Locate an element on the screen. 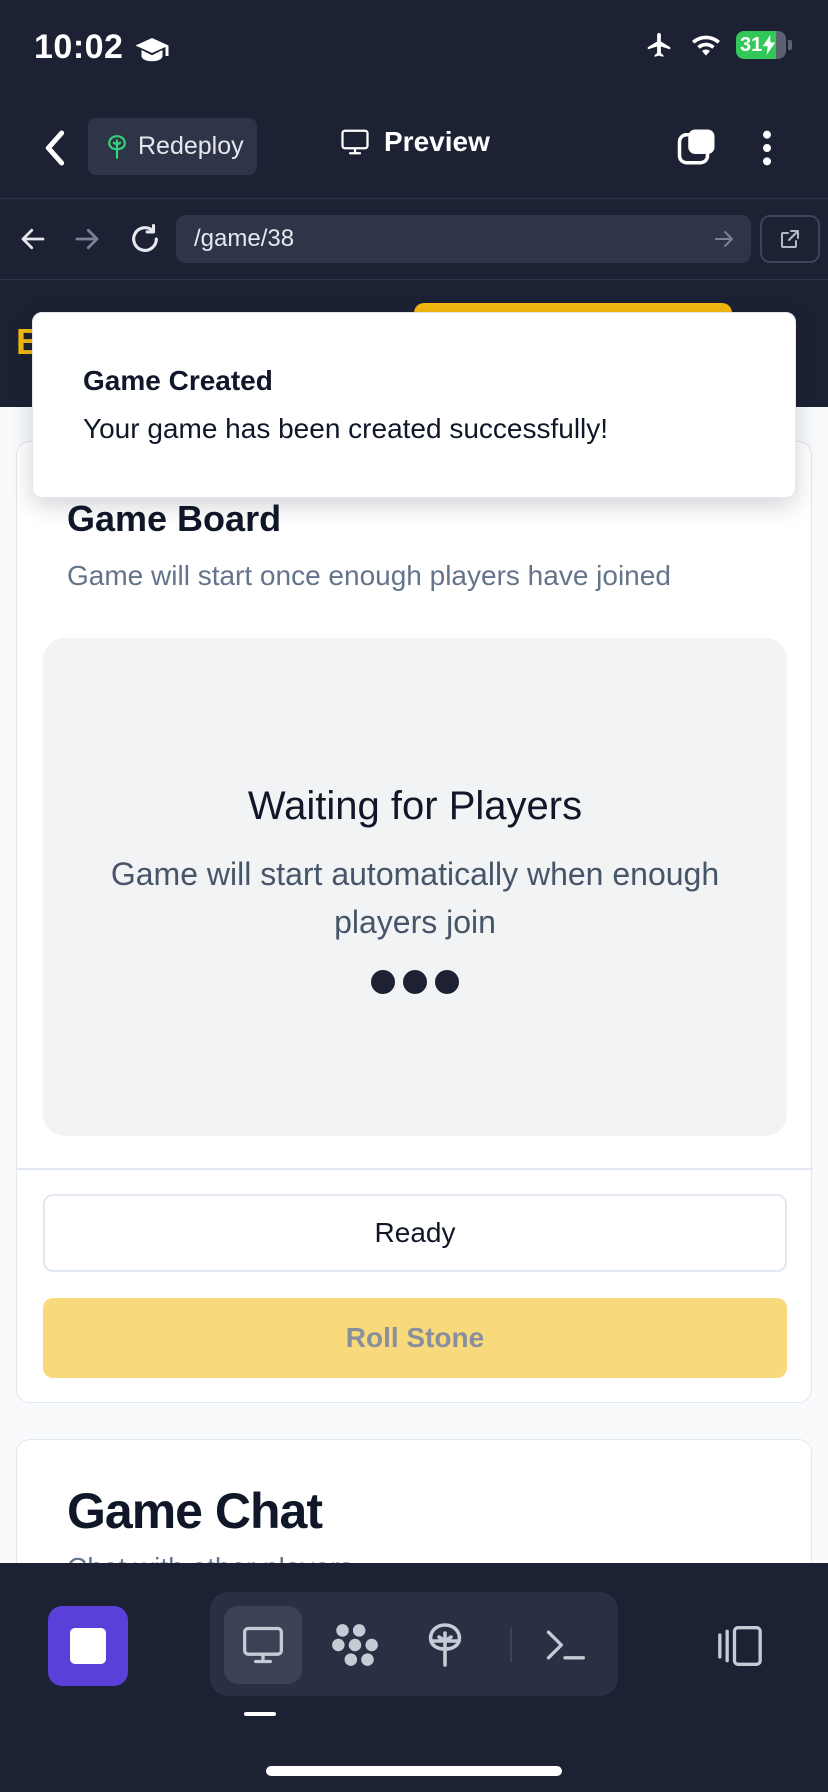  open-external-button is located at coordinates (790, 239).